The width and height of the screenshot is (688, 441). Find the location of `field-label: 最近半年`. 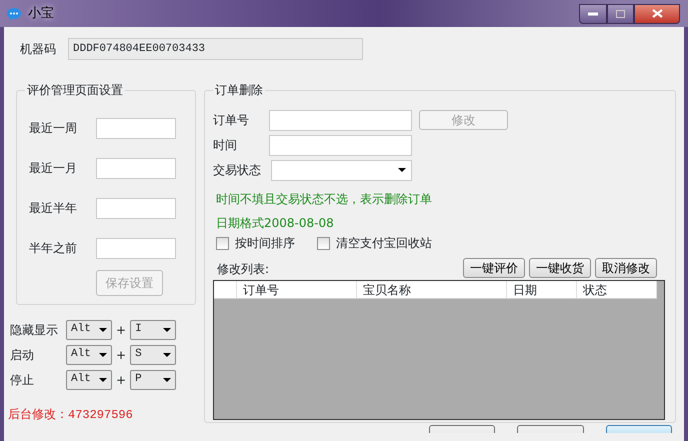

field-label: 最近半年 is located at coordinates (53, 208).